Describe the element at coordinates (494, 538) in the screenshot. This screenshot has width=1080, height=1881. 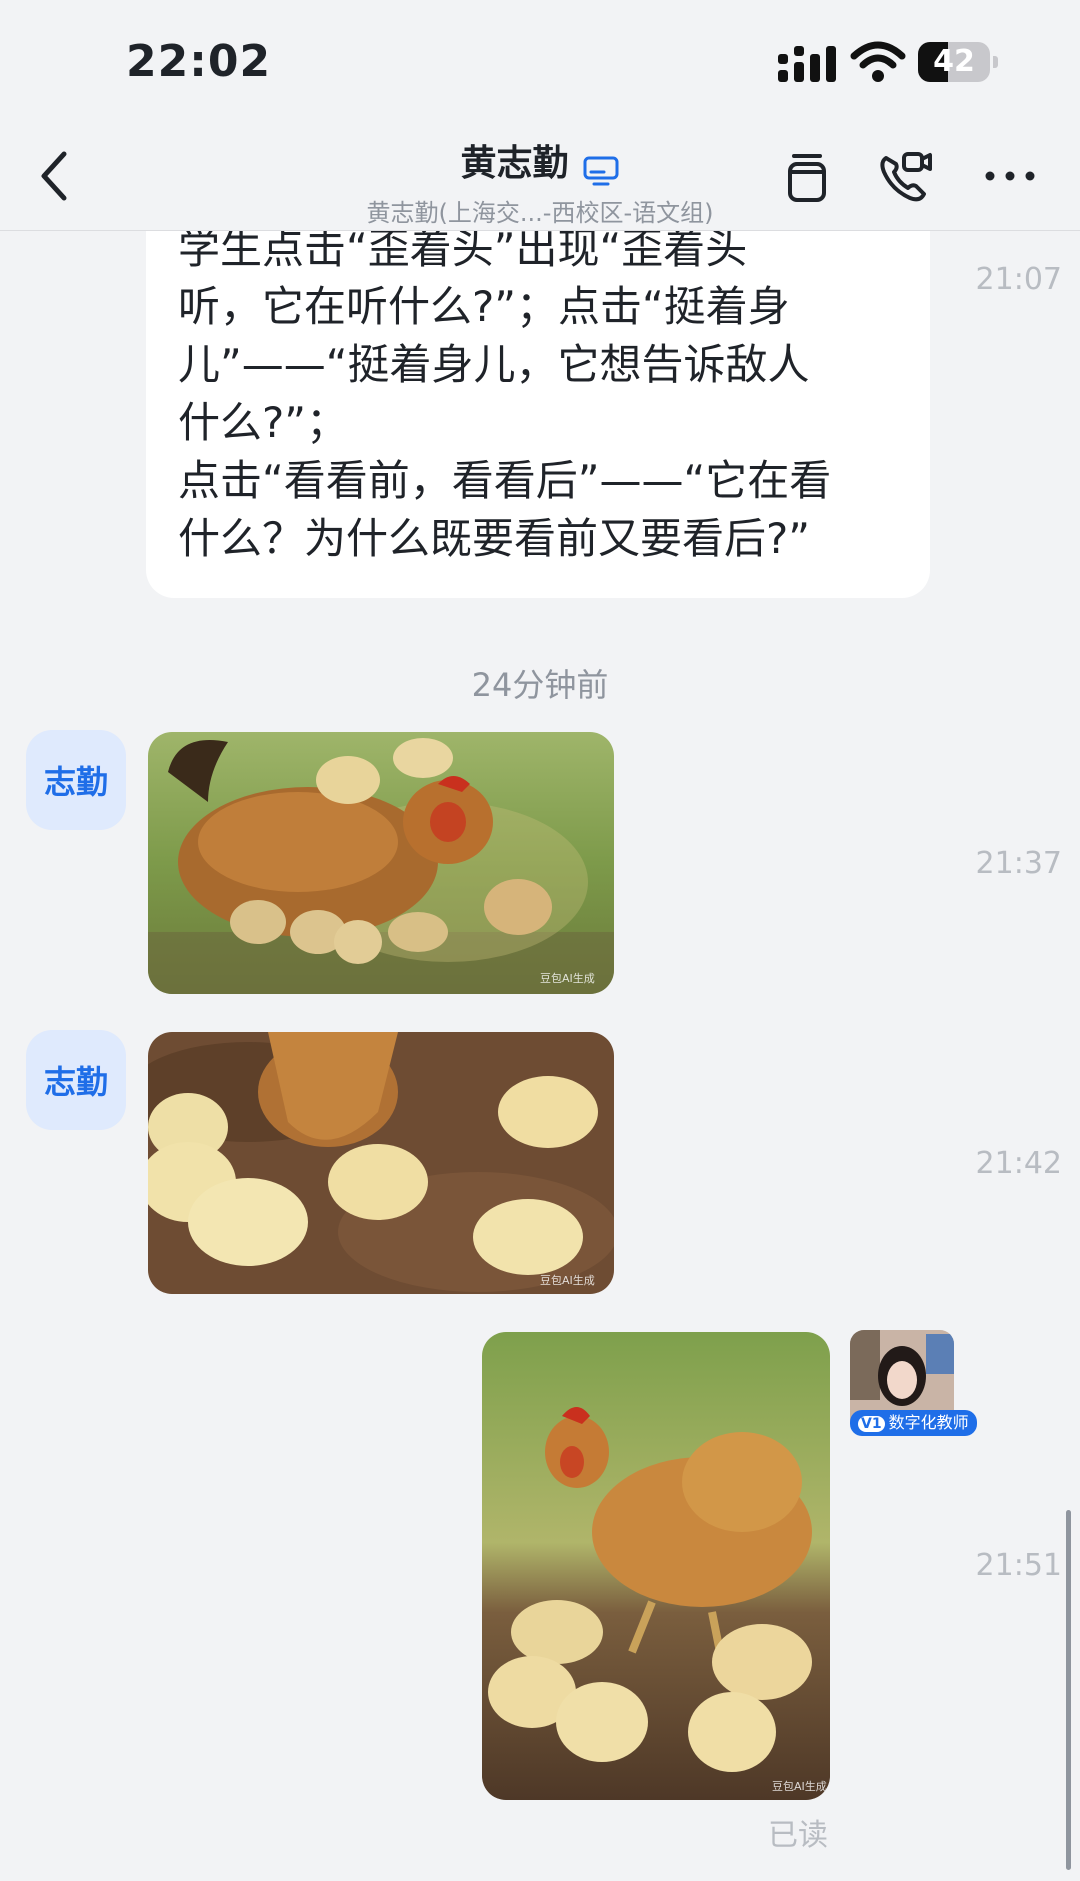
I see `message-line: 什么？为什么既要看前又要看后?”` at that location.